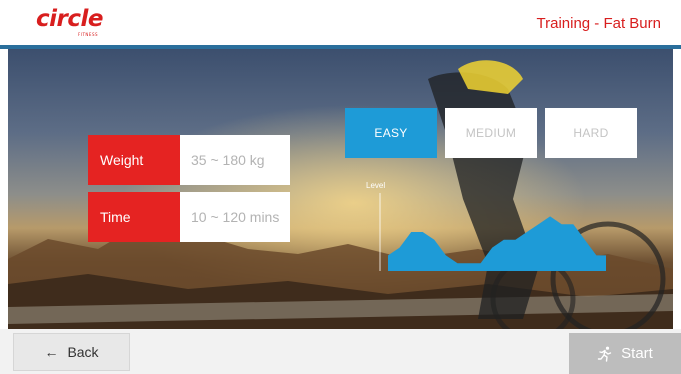 The height and width of the screenshot is (374, 681). Describe the element at coordinates (88, 34) in the screenshot. I see `logo-subtitle: FITNESS` at that location.